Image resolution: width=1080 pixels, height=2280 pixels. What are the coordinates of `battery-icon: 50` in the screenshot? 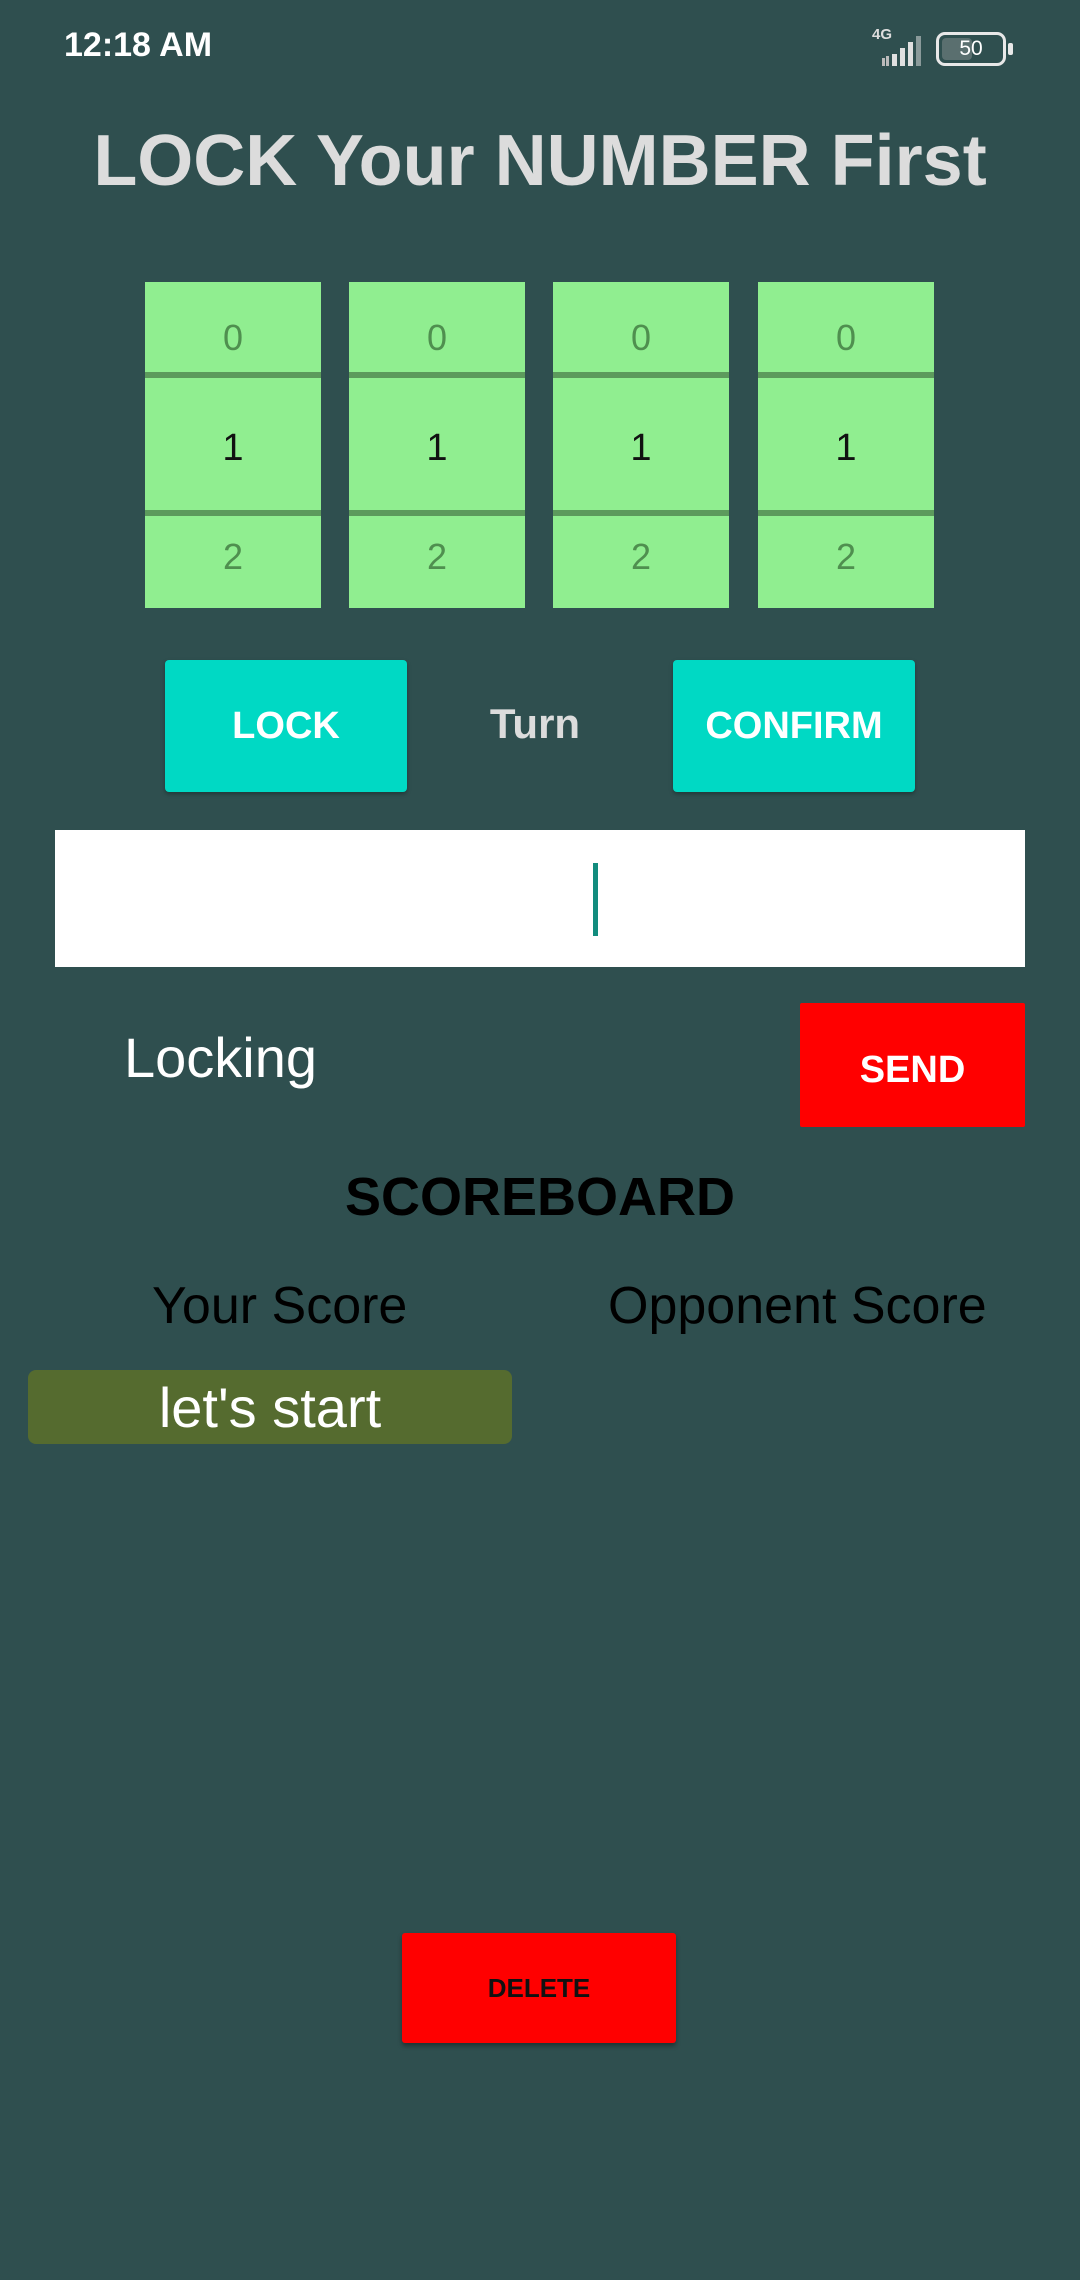 It's located at (974, 49).